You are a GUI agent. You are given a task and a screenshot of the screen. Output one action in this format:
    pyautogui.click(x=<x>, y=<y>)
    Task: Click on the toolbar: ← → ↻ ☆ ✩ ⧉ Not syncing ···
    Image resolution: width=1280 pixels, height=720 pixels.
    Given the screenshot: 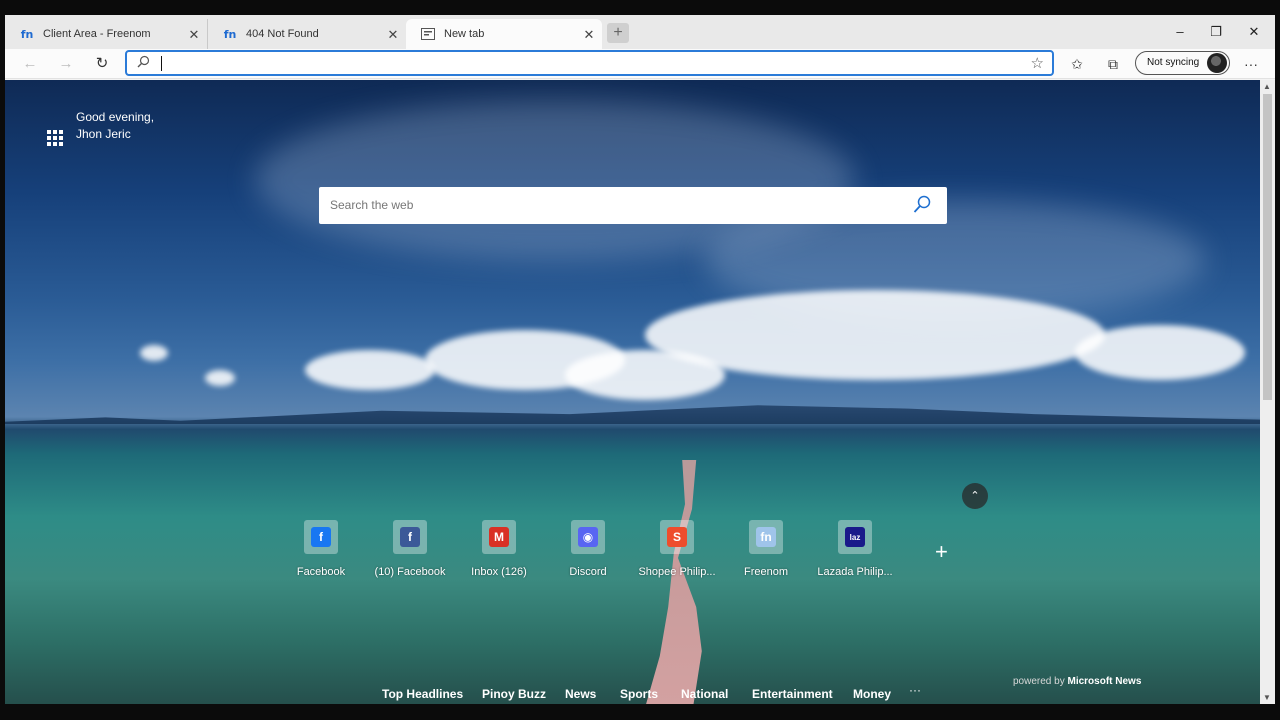 What is the action you would take?
    pyautogui.click(x=640, y=64)
    